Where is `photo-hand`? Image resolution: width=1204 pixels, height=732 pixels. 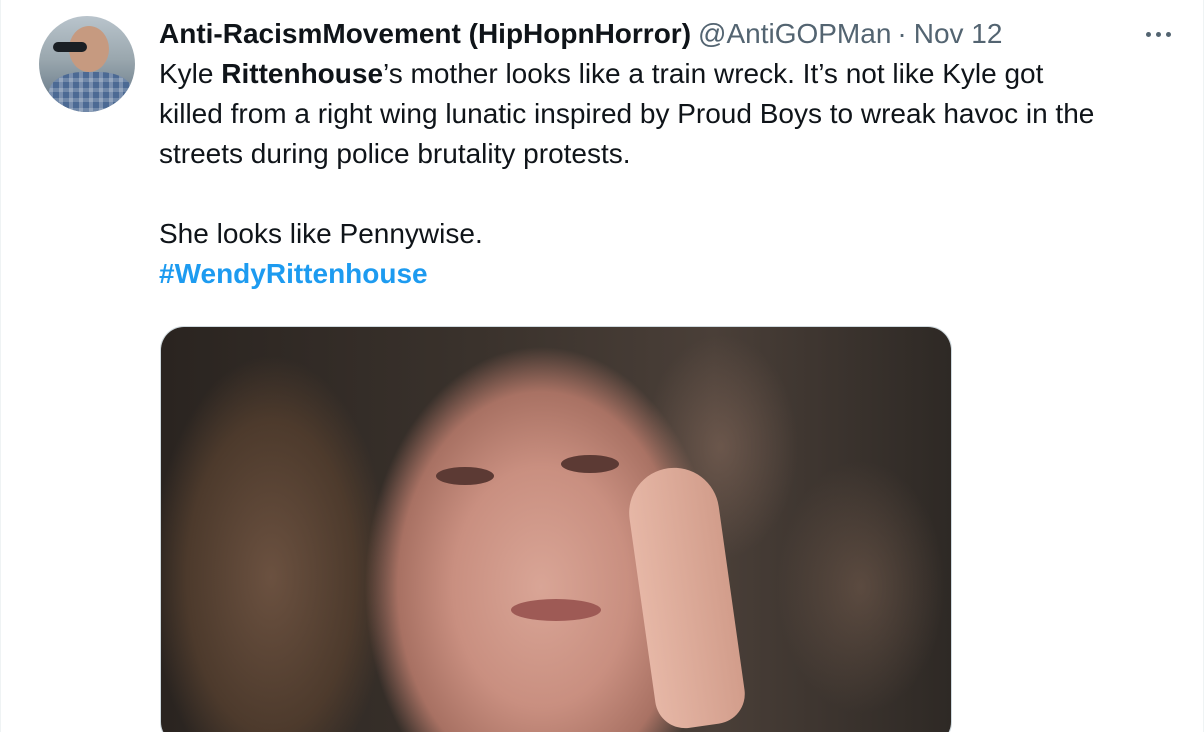 photo-hand is located at coordinates (686, 597).